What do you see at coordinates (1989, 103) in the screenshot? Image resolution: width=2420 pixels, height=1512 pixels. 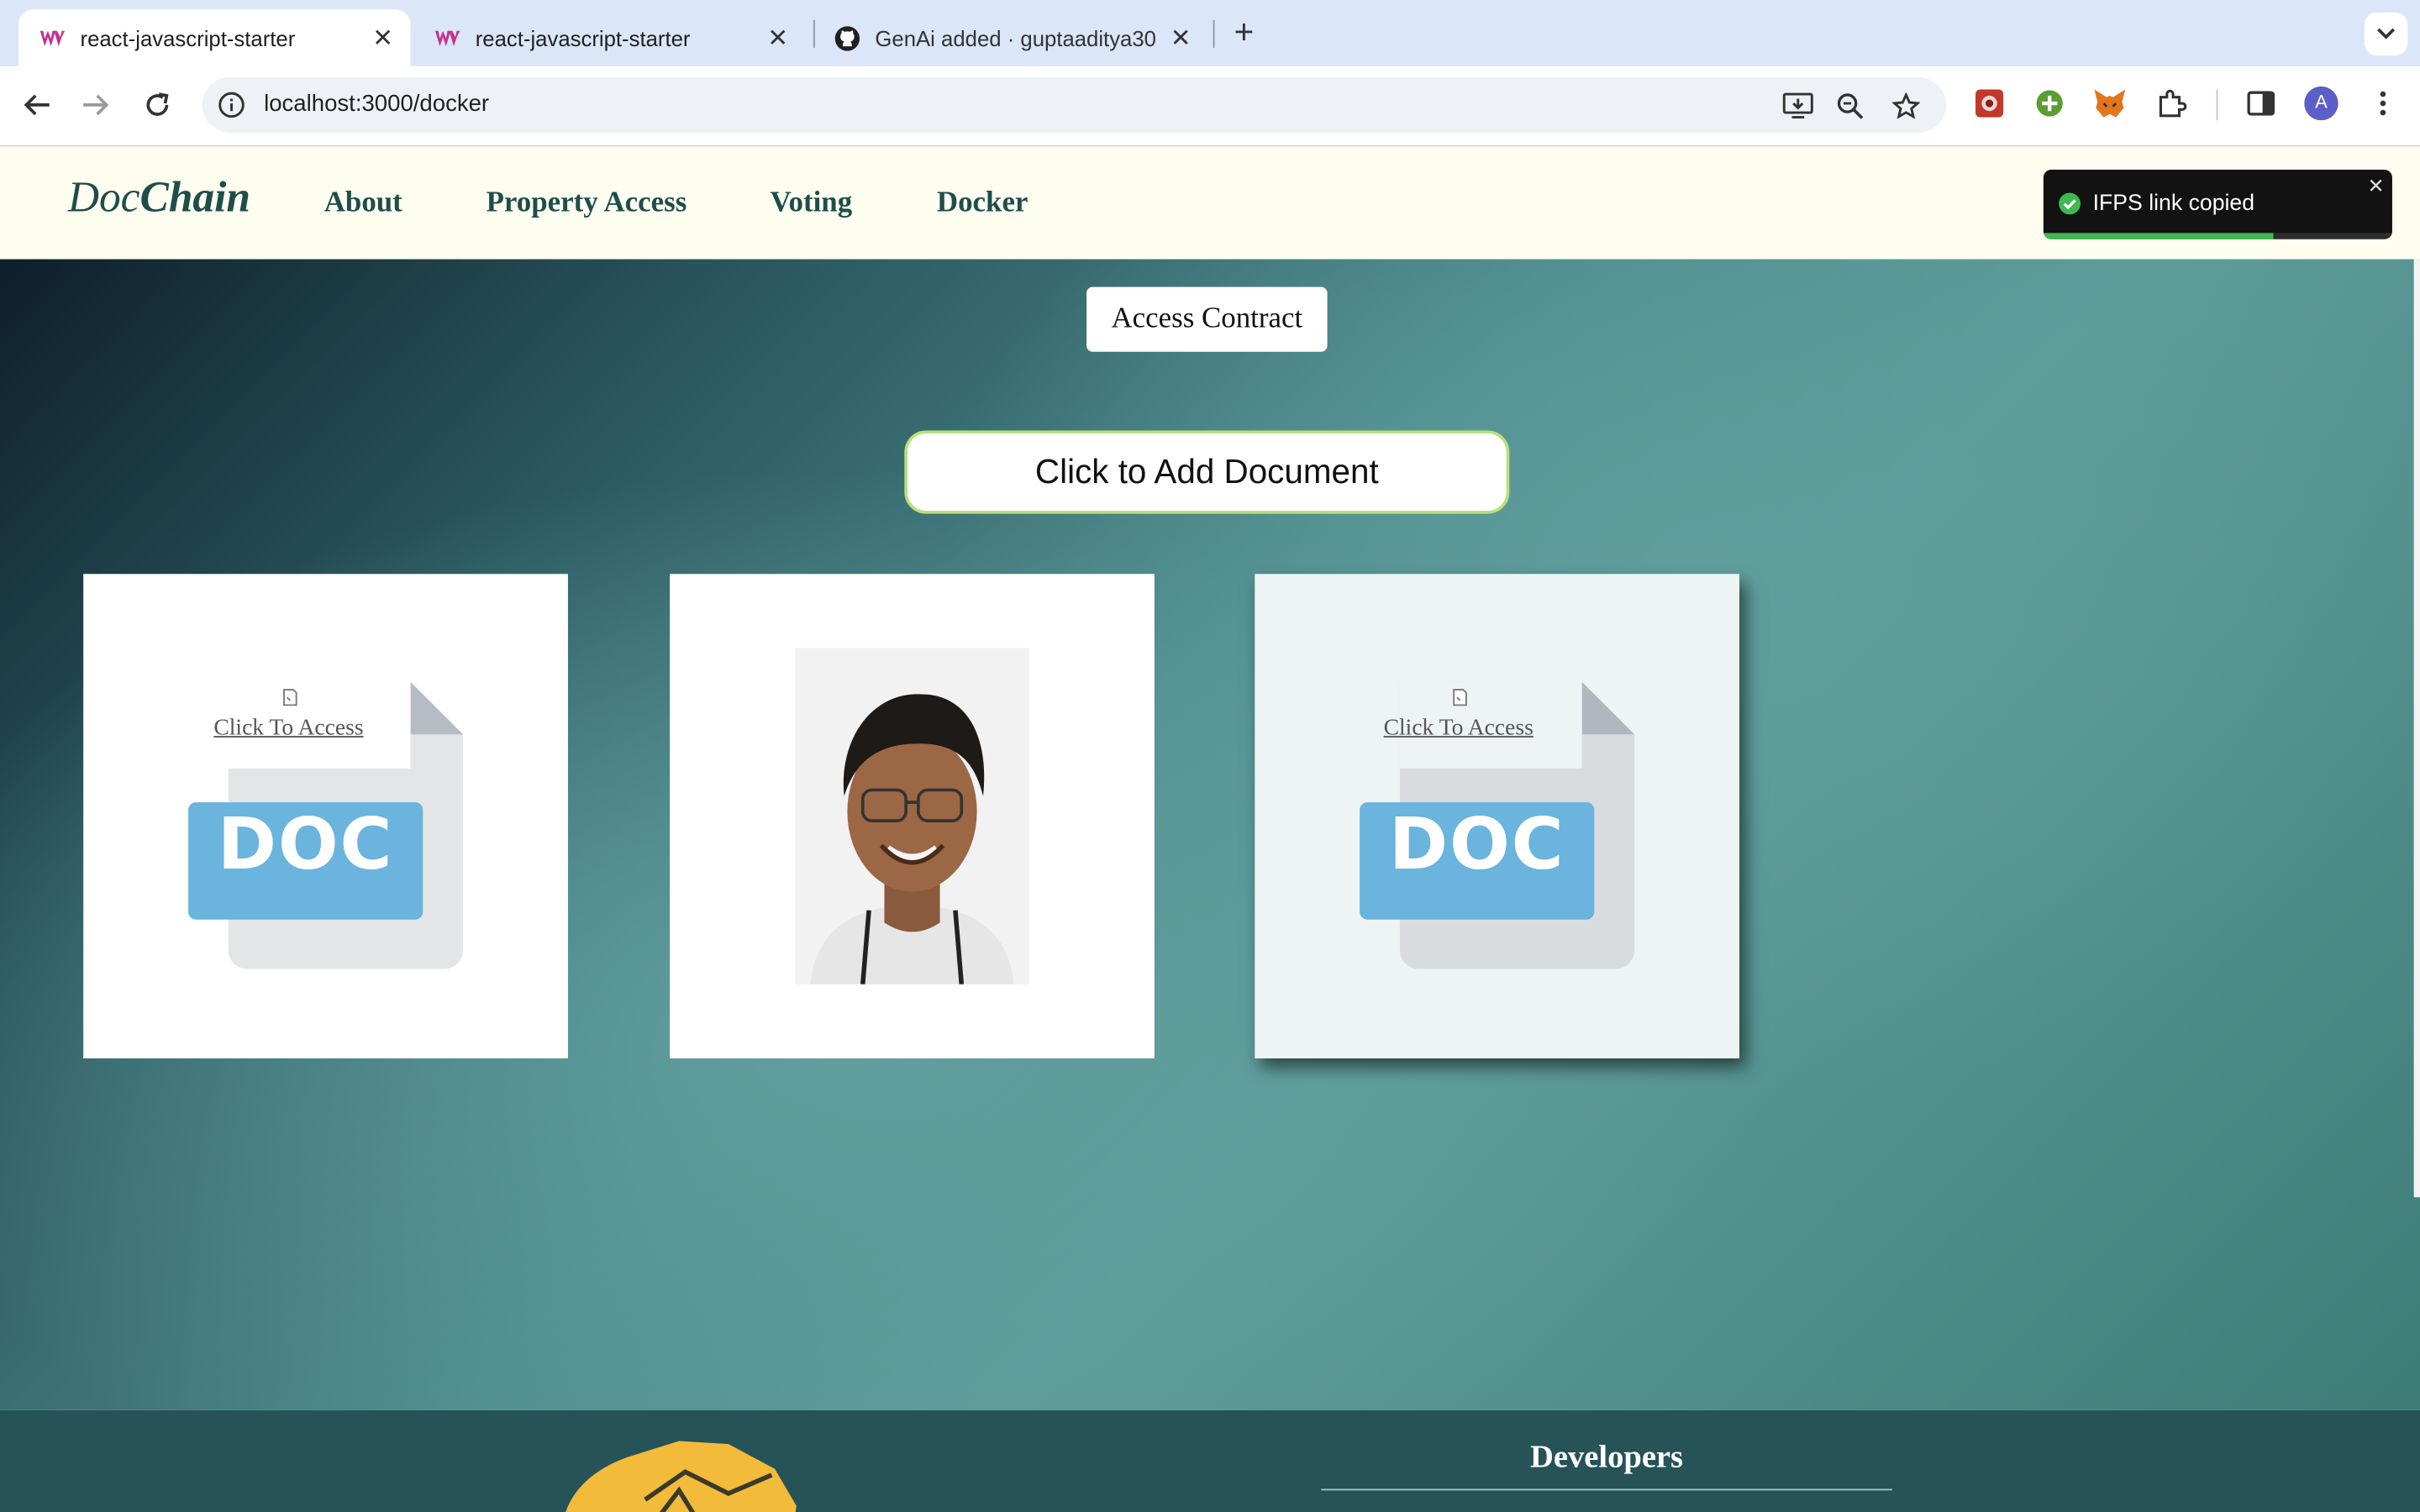 I see `extension-red-icon` at bounding box center [1989, 103].